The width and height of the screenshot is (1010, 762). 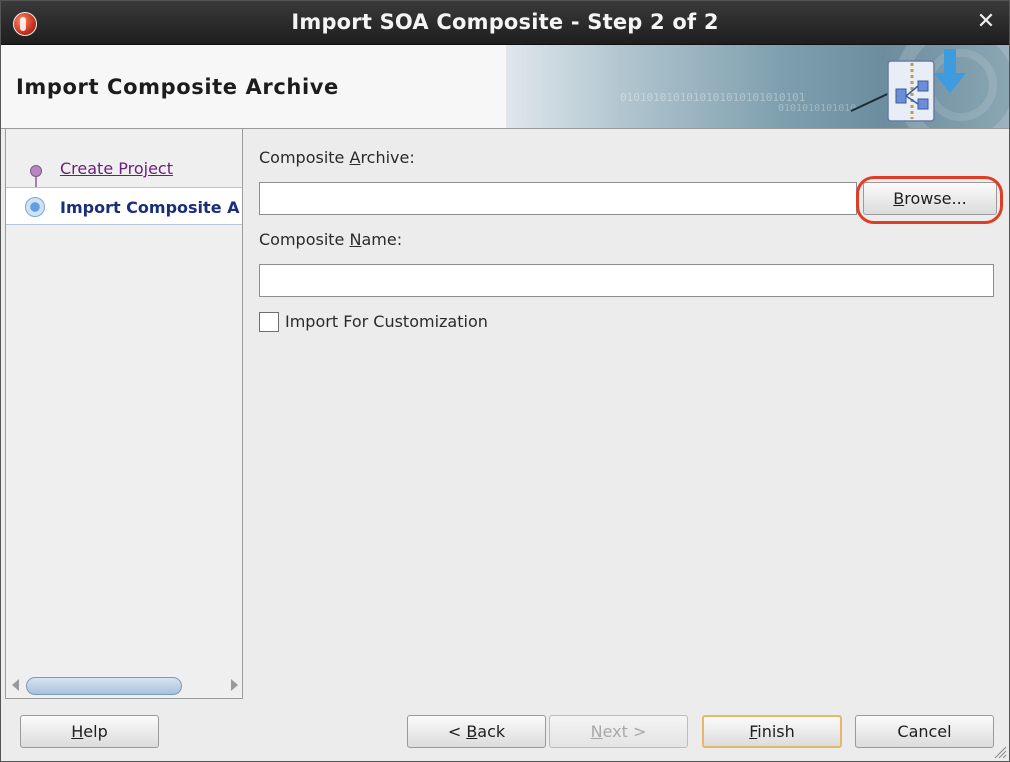 I want to click on close-icon: ✕, so click(x=986, y=22).